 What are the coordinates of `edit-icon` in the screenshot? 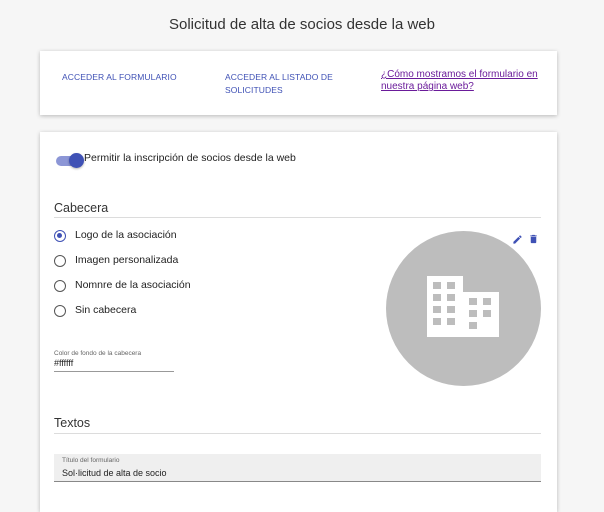 It's located at (517, 239).